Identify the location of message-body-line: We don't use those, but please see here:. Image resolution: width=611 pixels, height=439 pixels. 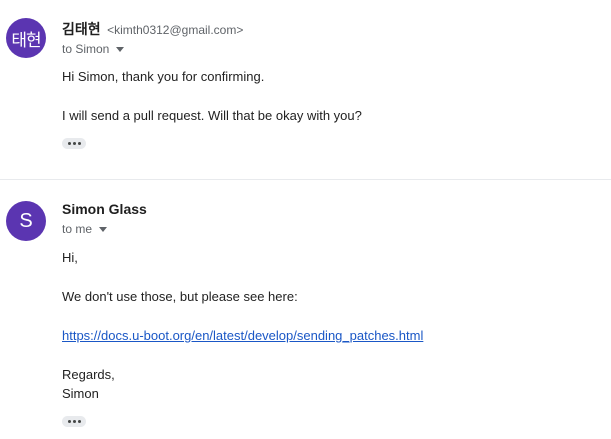
(180, 296).